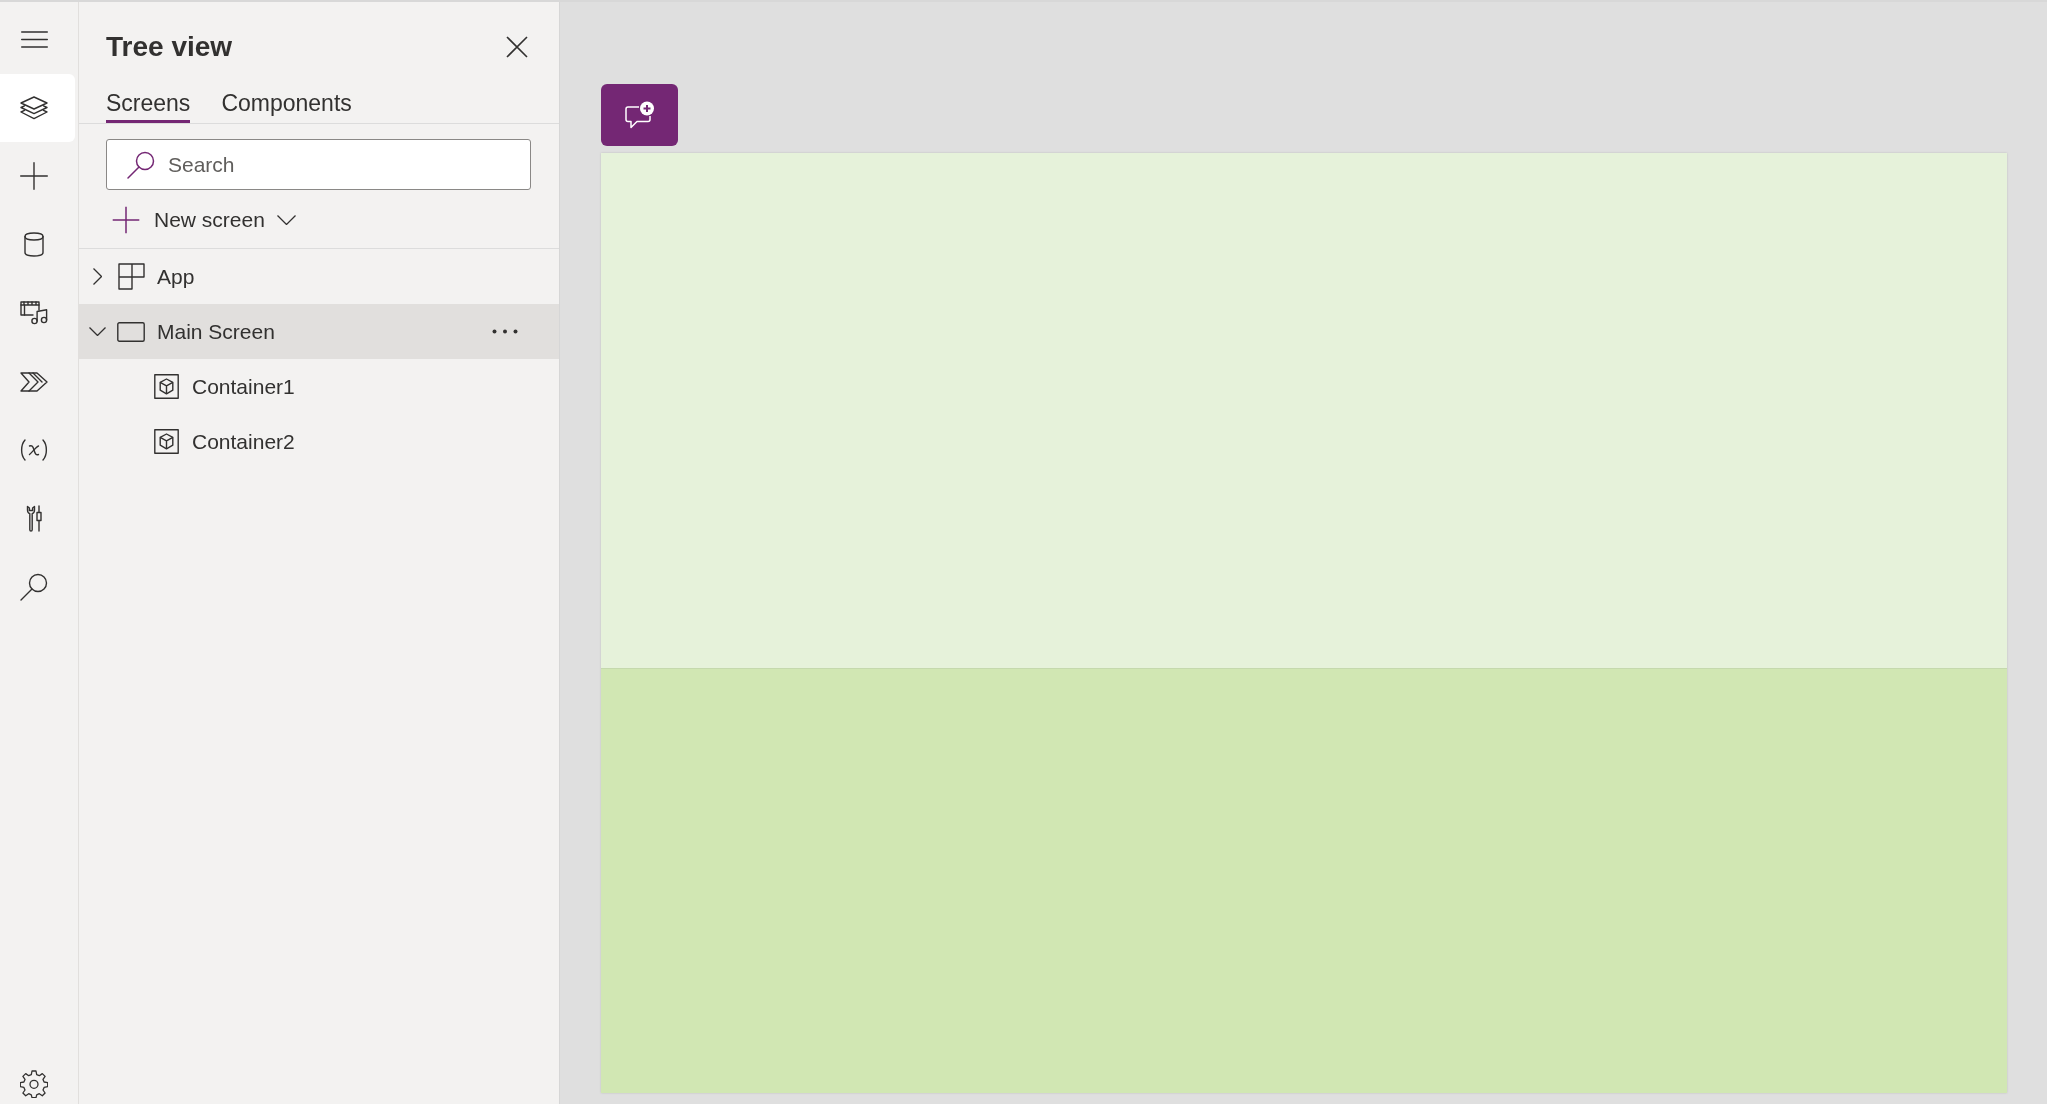 The width and height of the screenshot is (2047, 1104). I want to click on tab: Components, so click(286, 94).